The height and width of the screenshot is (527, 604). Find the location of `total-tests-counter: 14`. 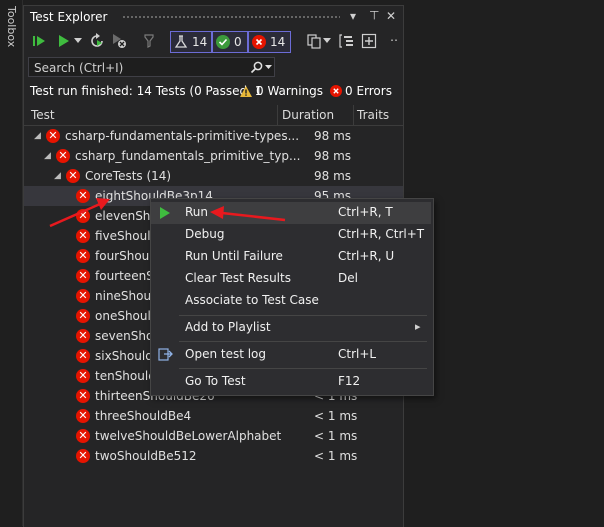

total-tests-counter: 14 is located at coordinates (191, 42).